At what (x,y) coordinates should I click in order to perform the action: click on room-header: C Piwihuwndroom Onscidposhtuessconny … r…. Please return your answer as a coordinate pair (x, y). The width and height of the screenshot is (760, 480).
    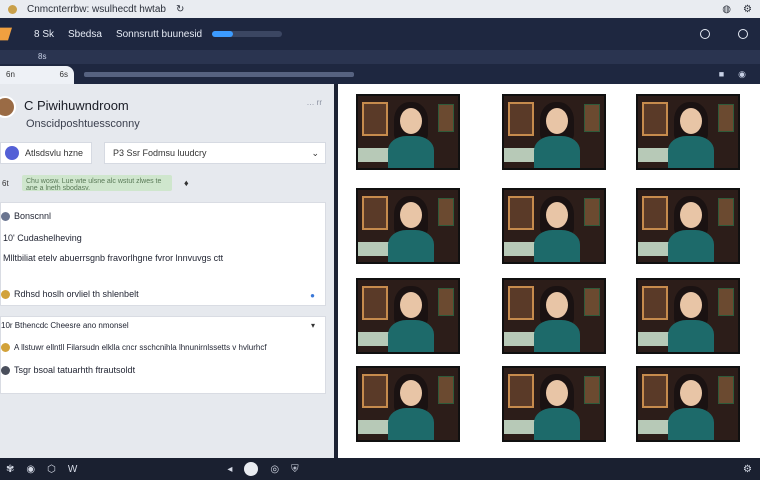
    Looking at the image, I should click on (167, 116).